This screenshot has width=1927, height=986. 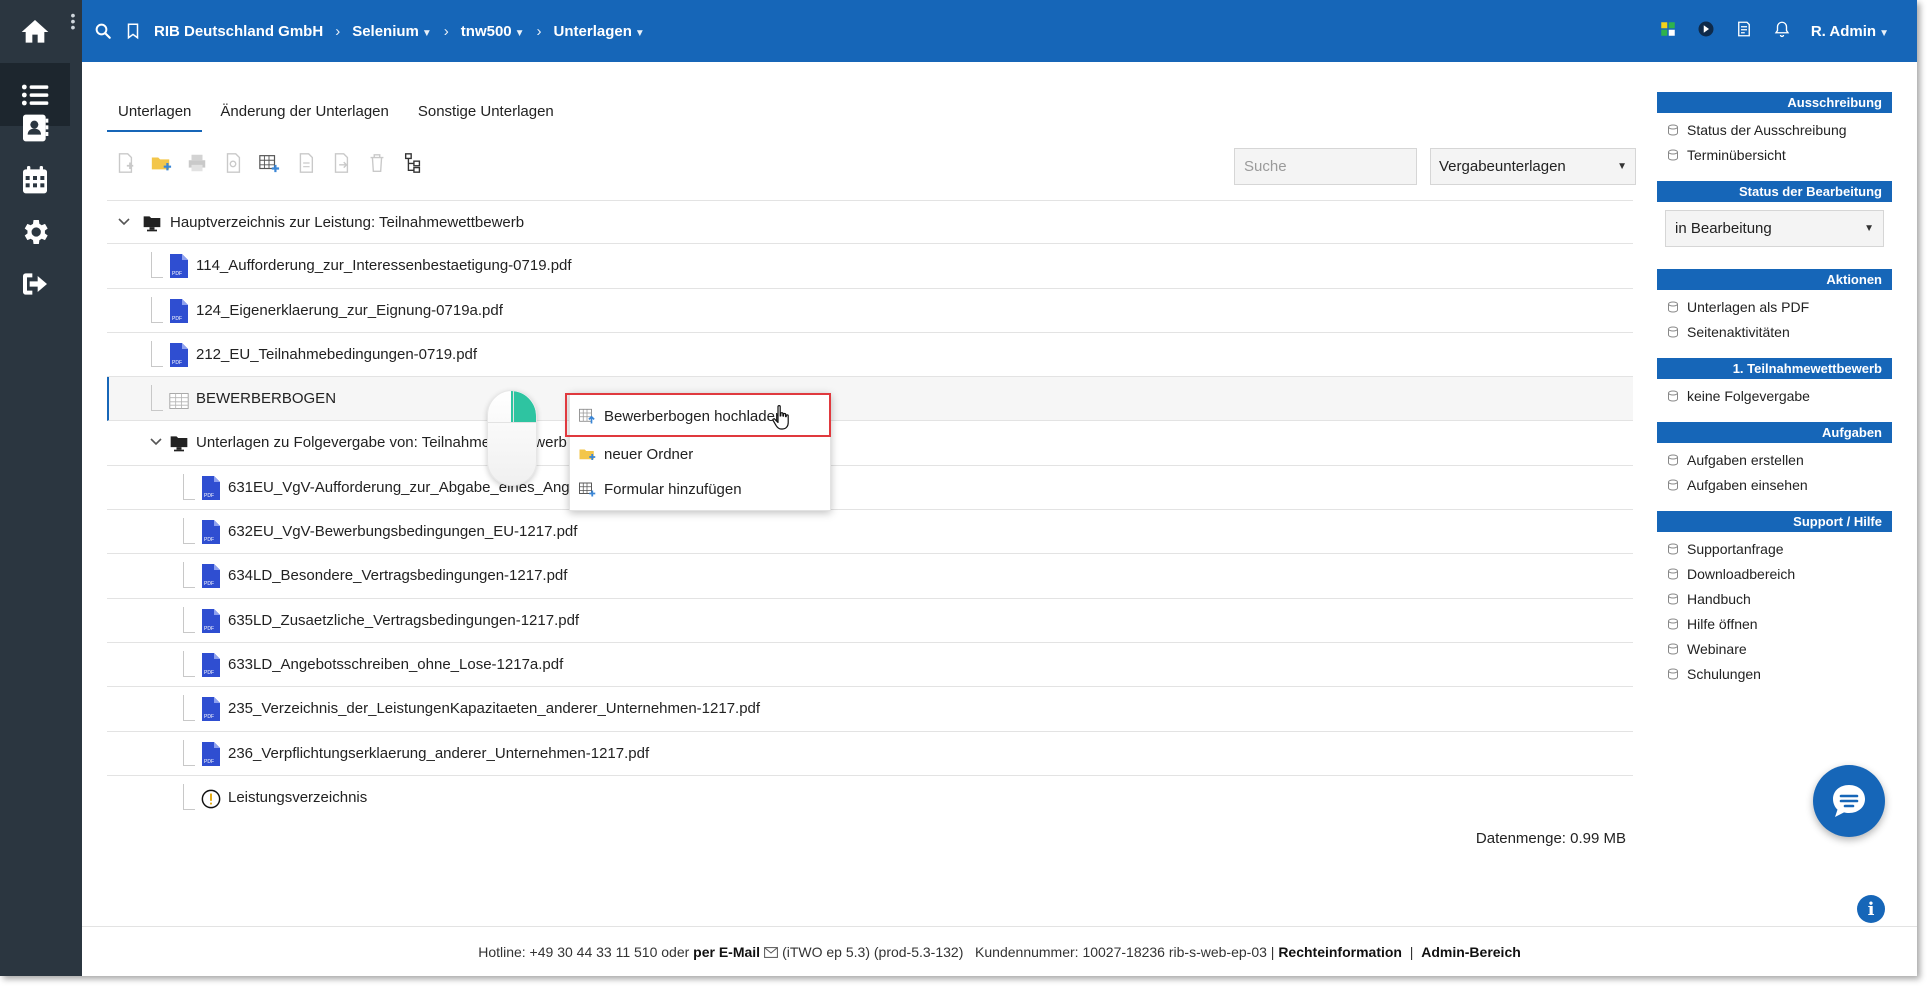 I want to click on link-seitenaktivitaeten: Seitenaktivitäten, so click(x=1774, y=331).